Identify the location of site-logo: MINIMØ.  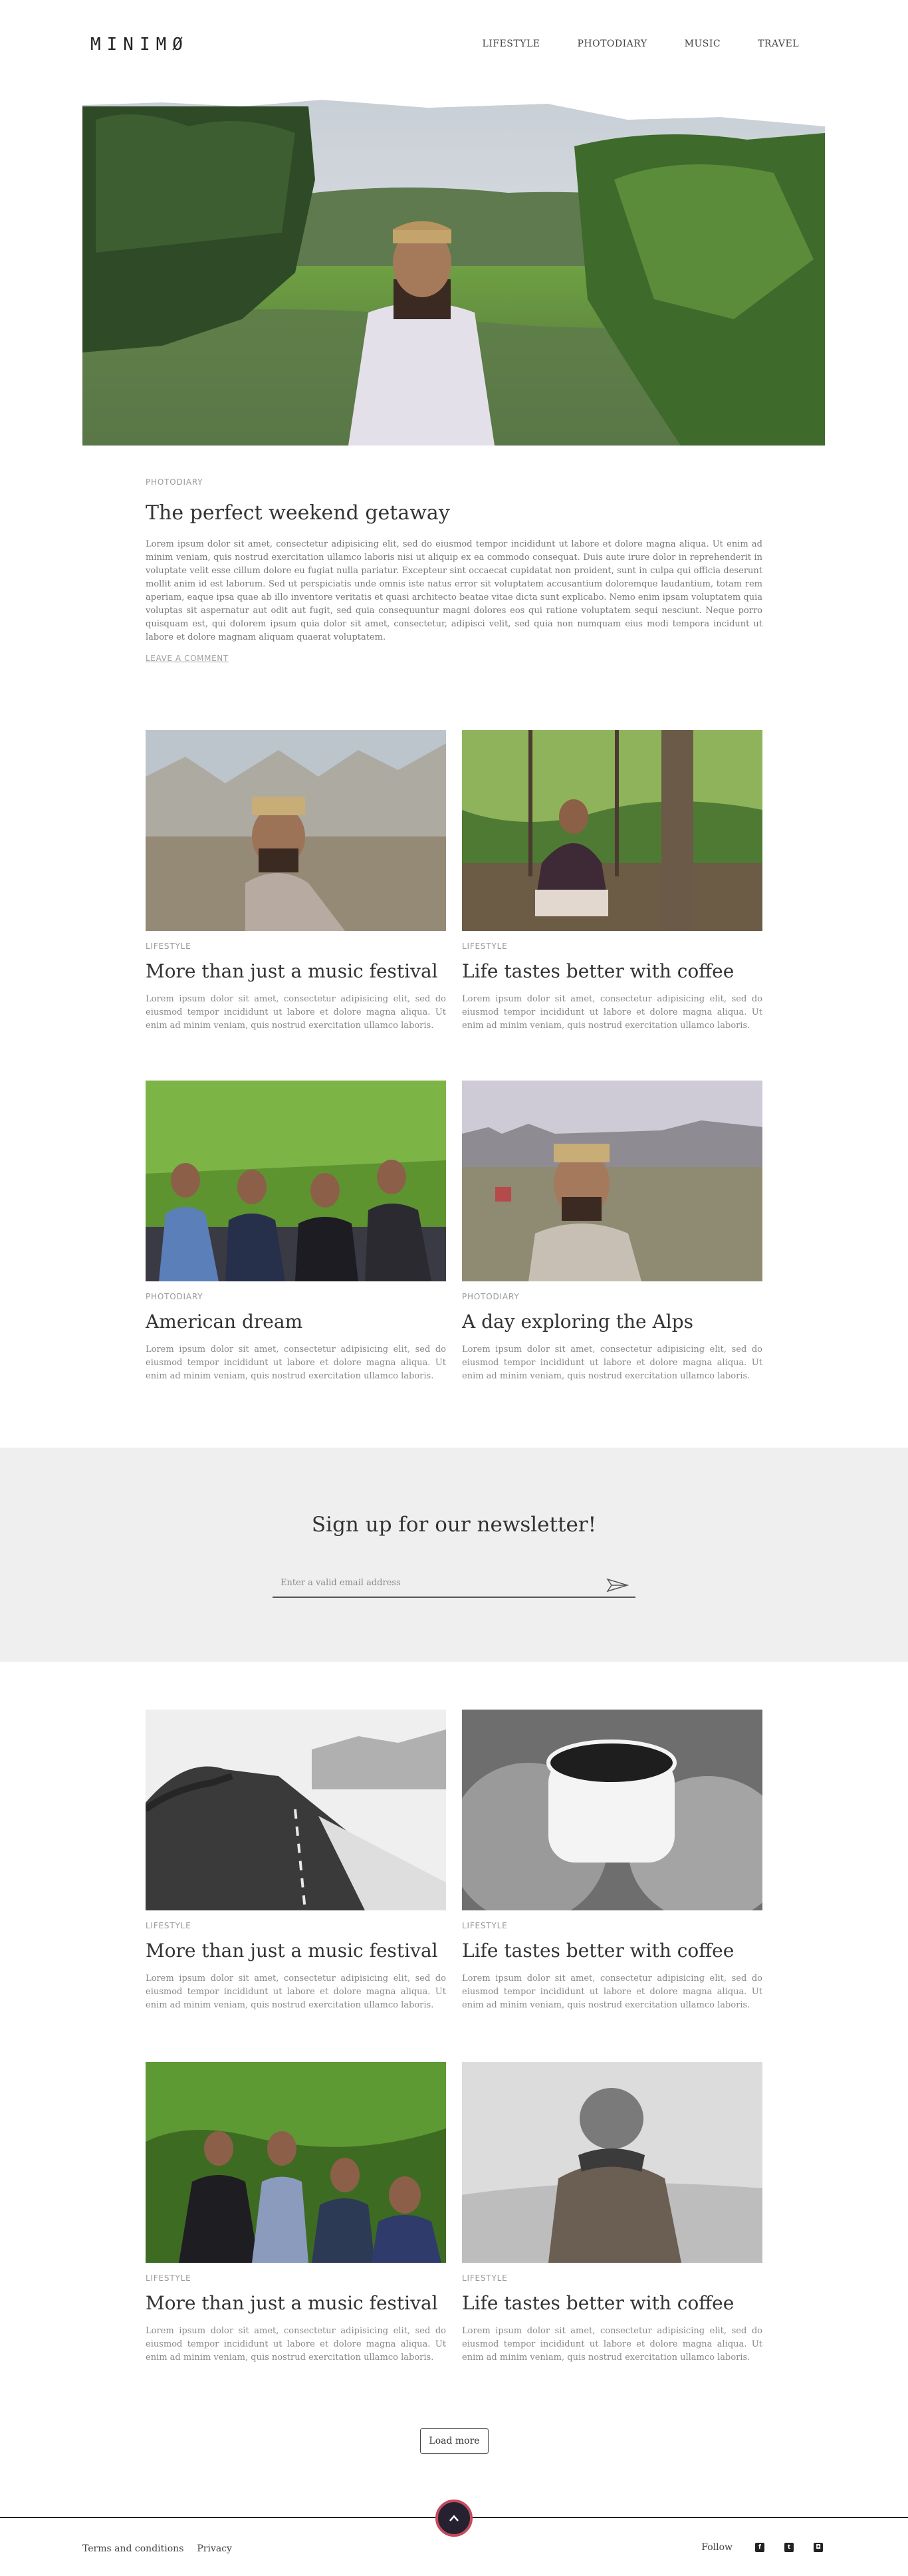
(139, 45).